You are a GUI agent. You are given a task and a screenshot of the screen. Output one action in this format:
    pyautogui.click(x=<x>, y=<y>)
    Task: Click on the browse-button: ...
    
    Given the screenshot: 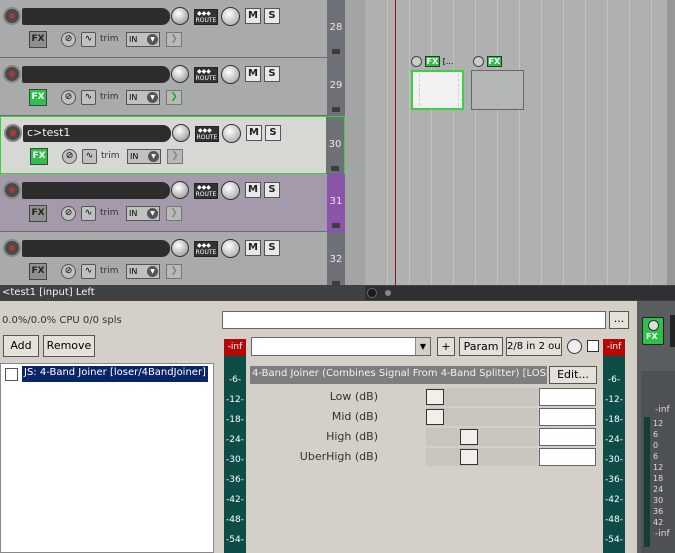 What is the action you would take?
    pyautogui.click(x=619, y=320)
    